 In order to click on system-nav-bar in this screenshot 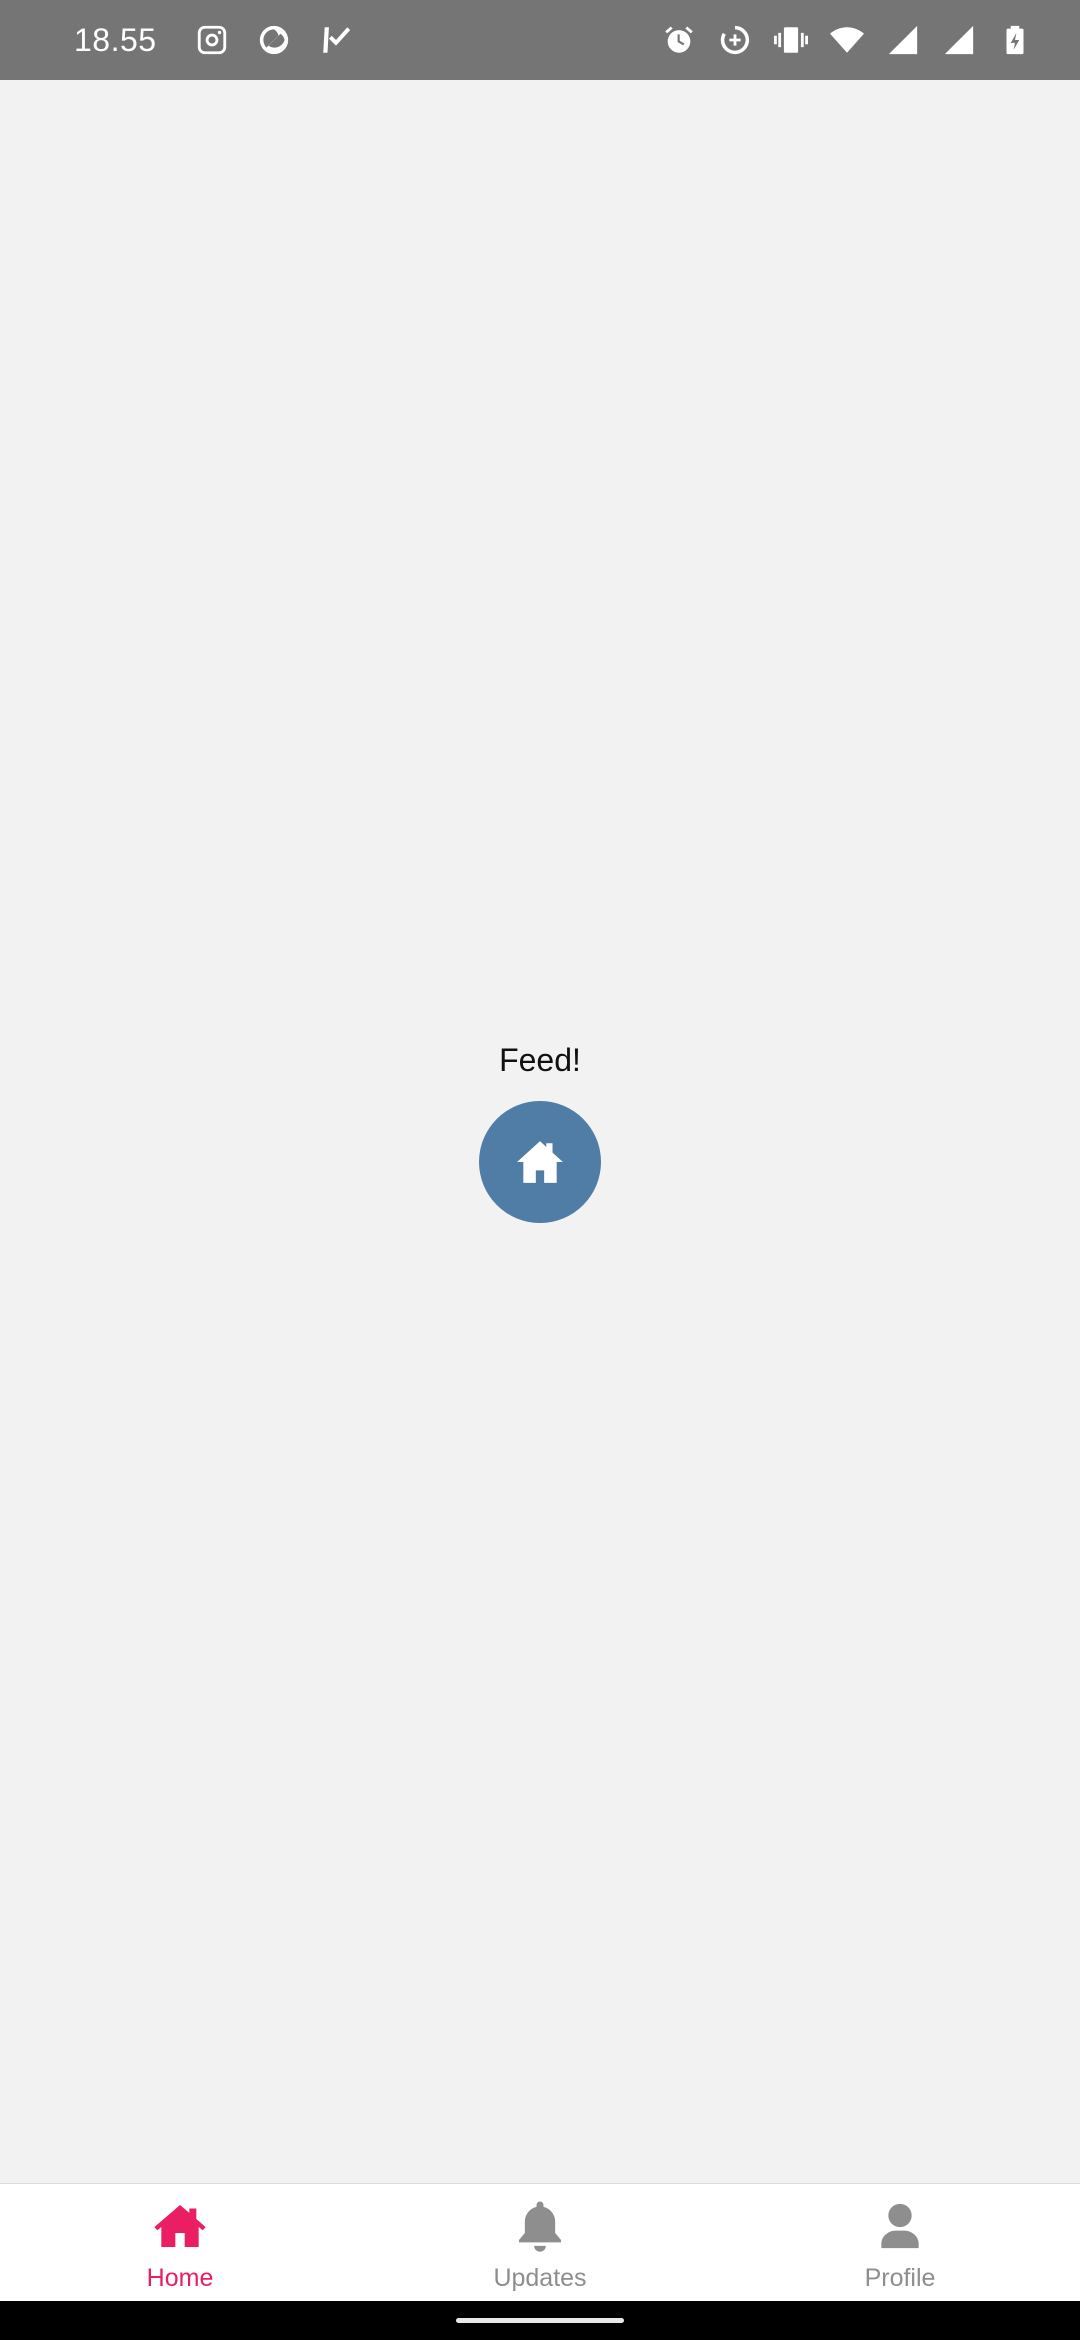, I will do `click(540, 2320)`.